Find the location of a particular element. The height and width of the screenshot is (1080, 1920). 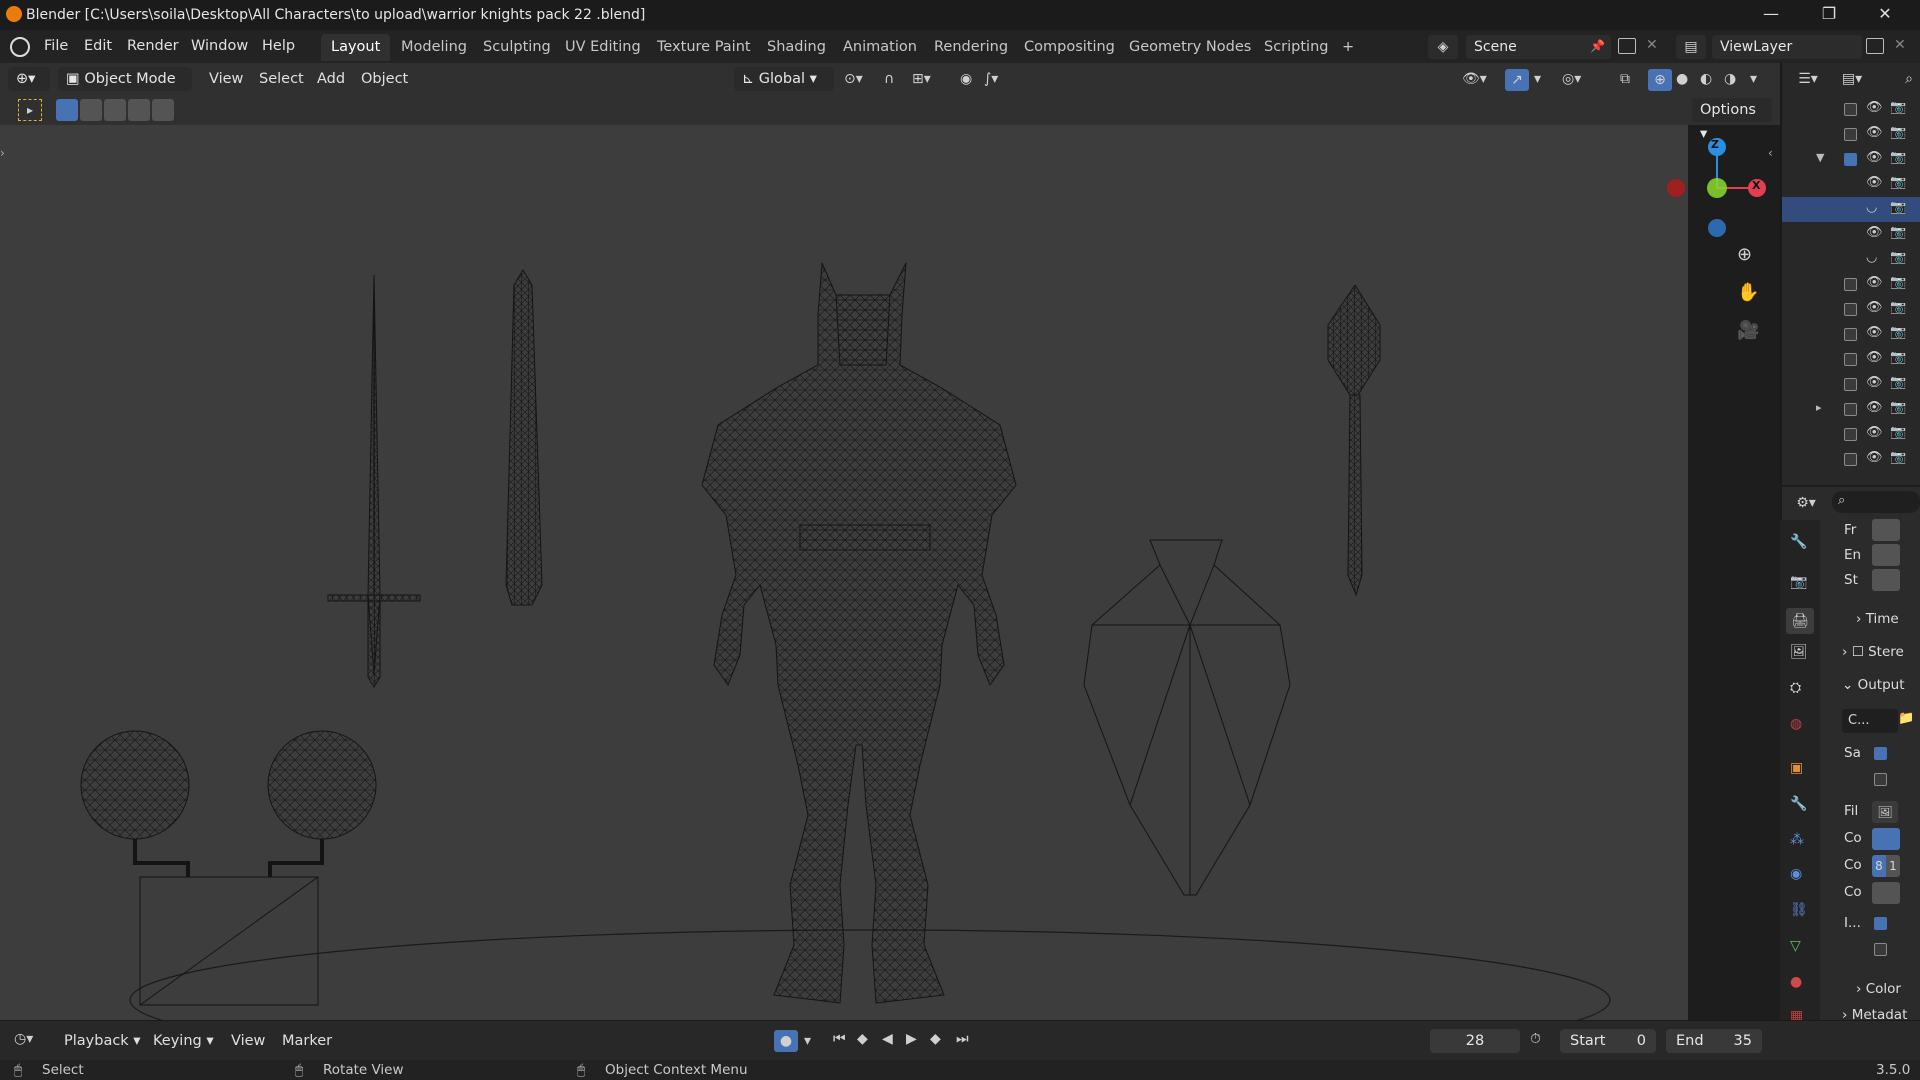

options-dropdown: Options ▾ is located at coordinates (1732, 120).